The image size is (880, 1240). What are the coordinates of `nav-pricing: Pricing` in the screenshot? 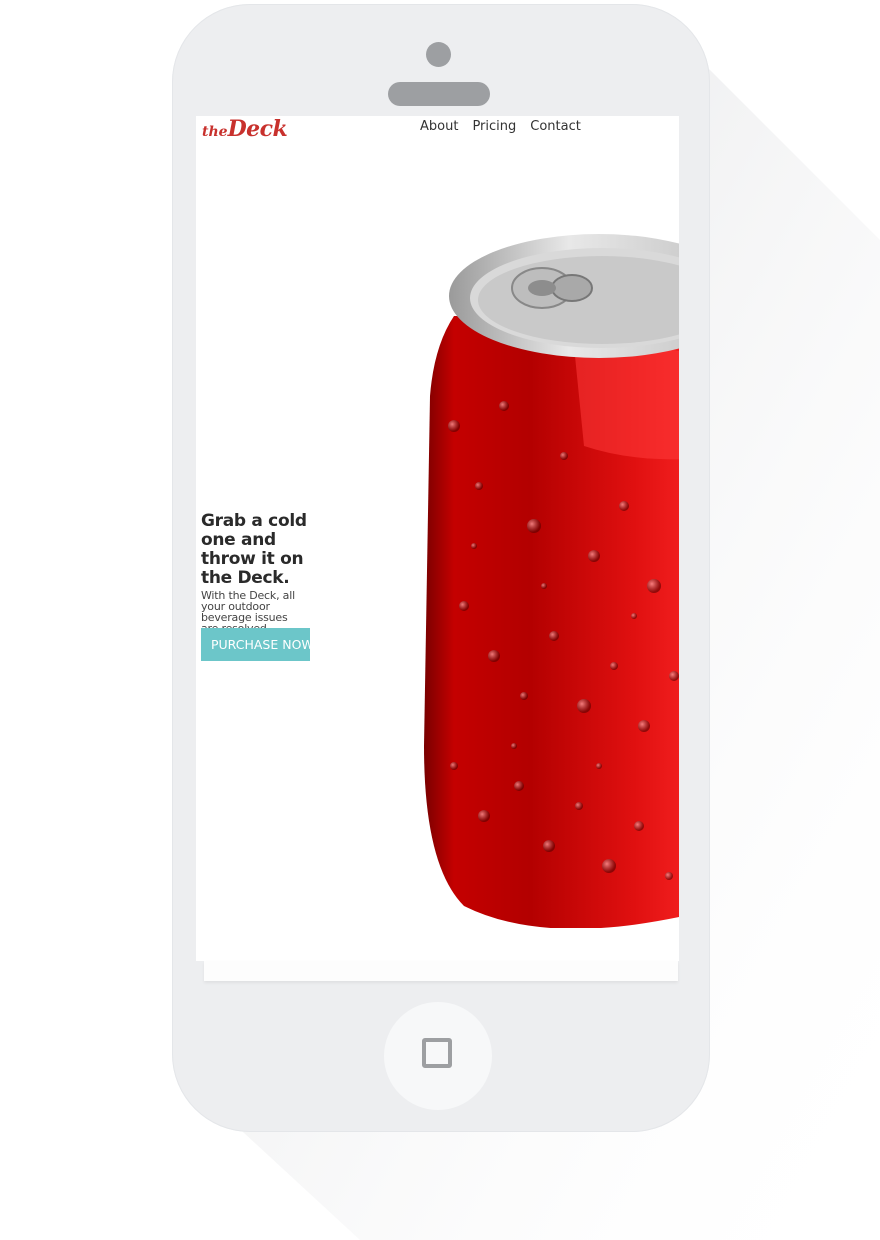 It's located at (494, 126).